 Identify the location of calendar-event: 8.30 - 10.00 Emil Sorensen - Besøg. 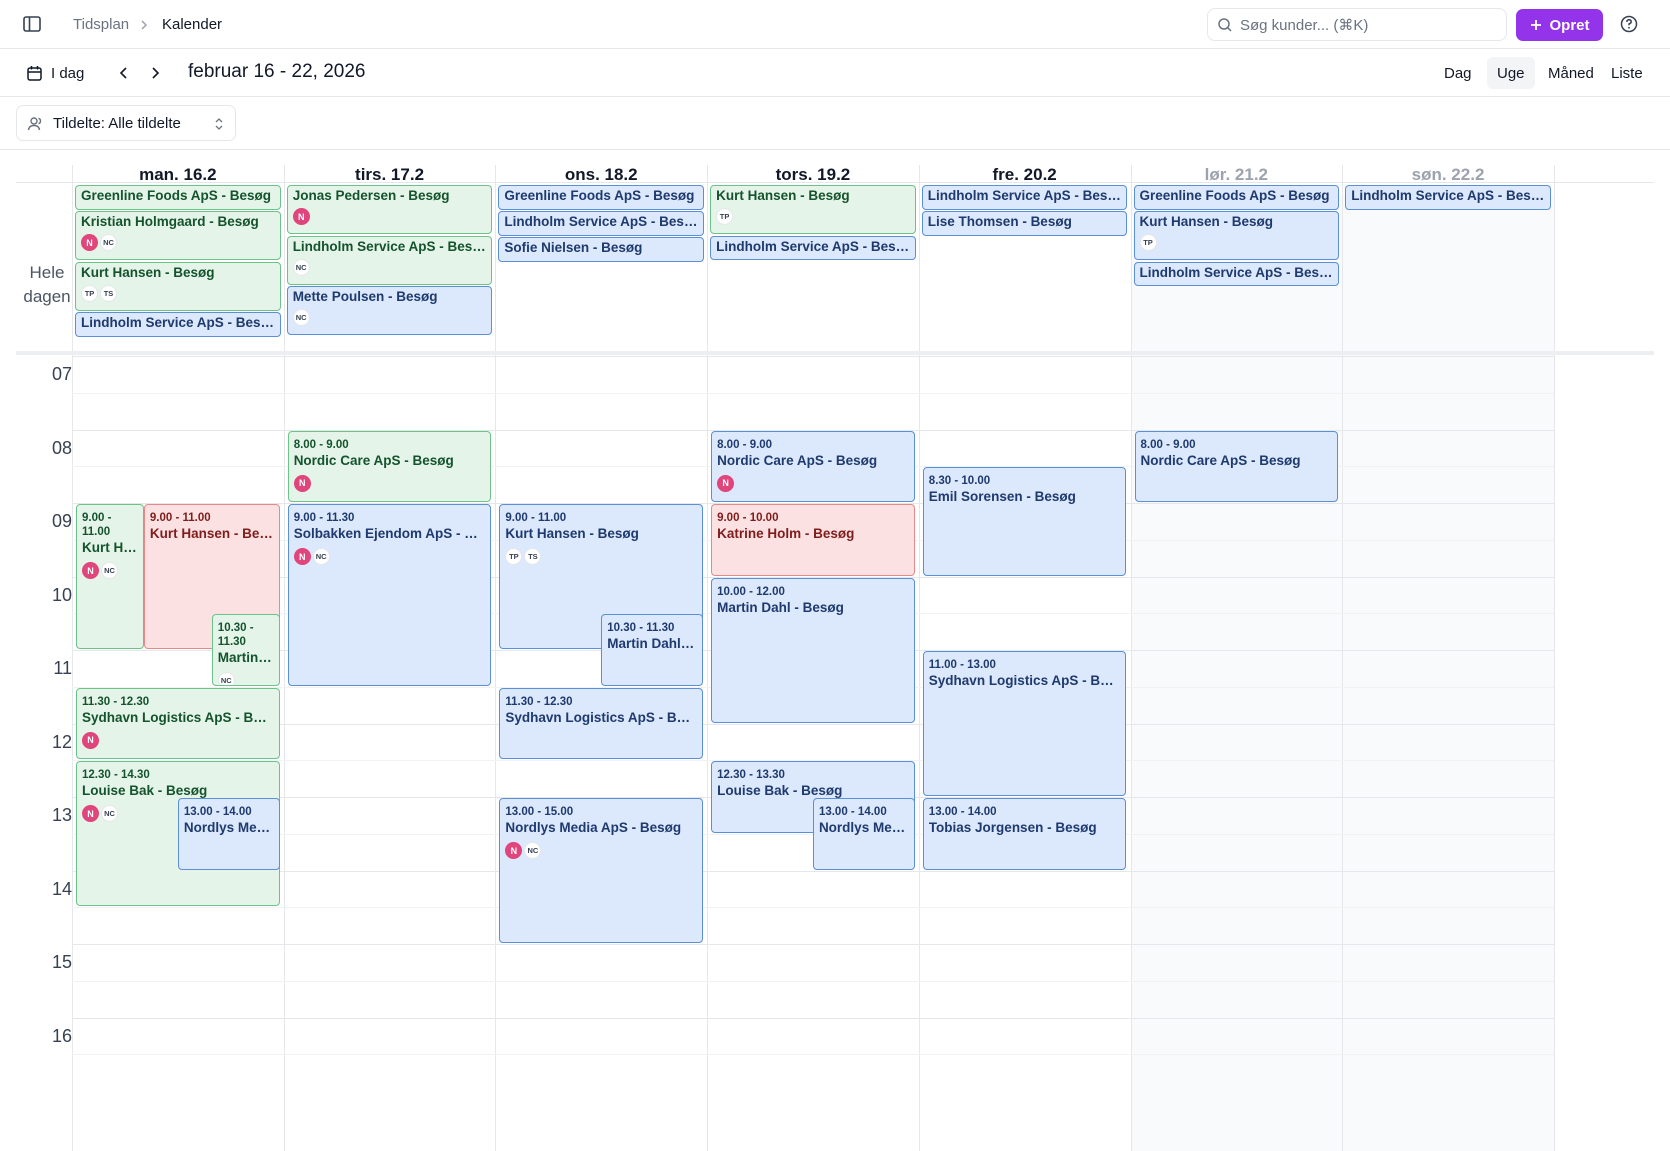
(1024, 521).